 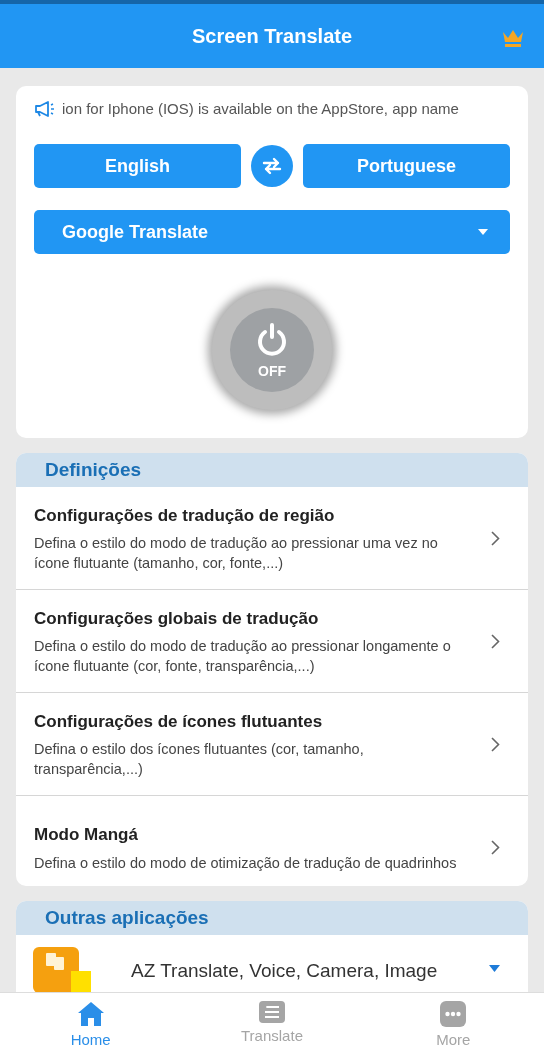 I want to click on engine-value: Google Translate, so click(x=135, y=232).